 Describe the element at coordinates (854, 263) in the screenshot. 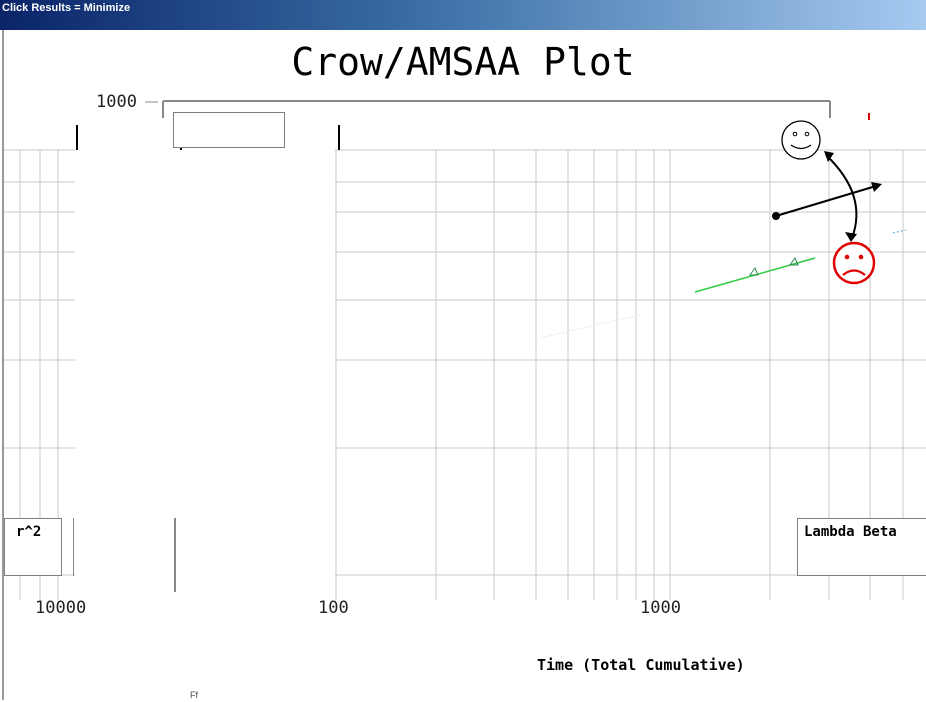

I see `sad-face-icon` at that location.